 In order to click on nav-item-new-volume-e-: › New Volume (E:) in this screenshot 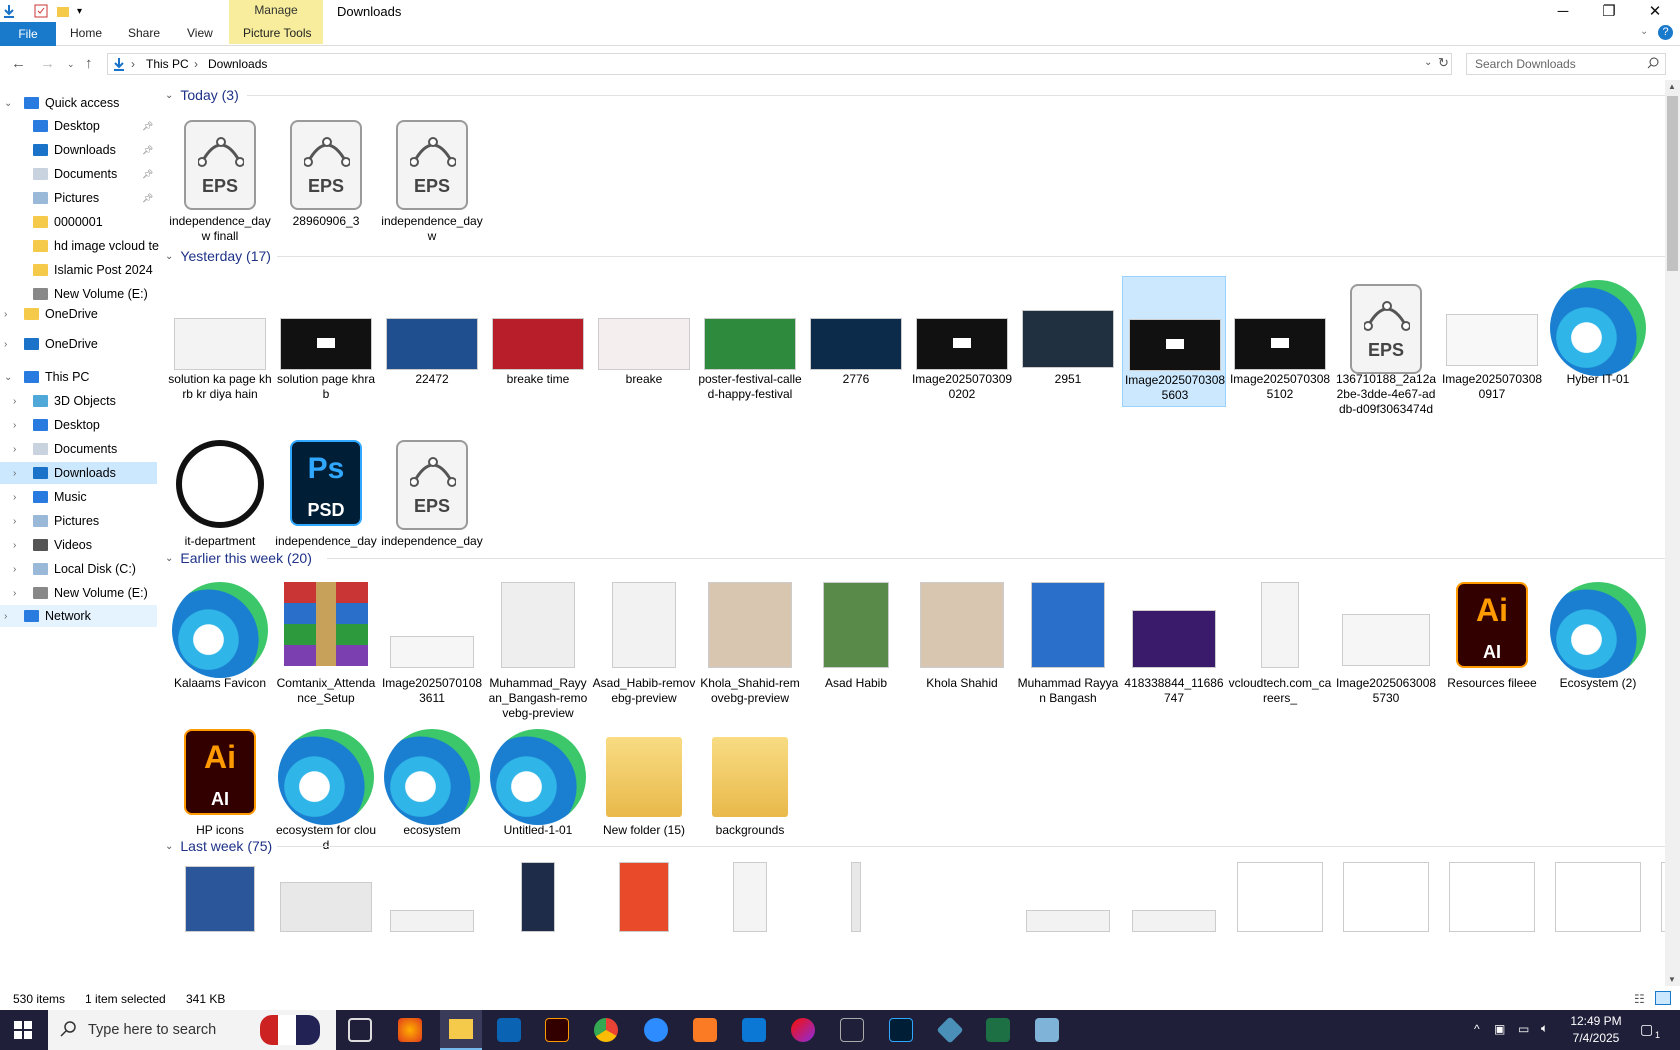, I will do `click(78, 593)`.